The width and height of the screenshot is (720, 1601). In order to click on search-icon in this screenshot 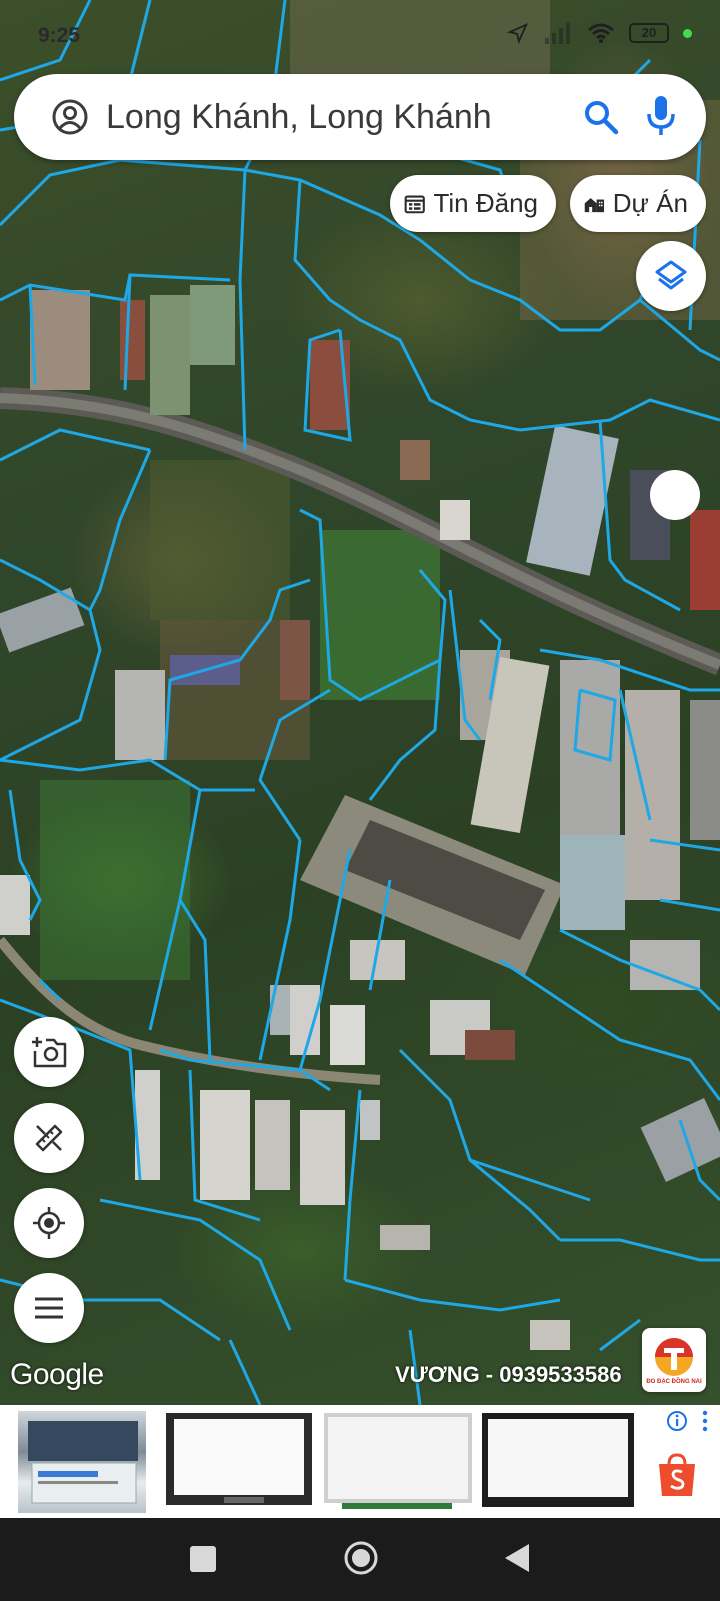, I will do `click(601, 117)`.